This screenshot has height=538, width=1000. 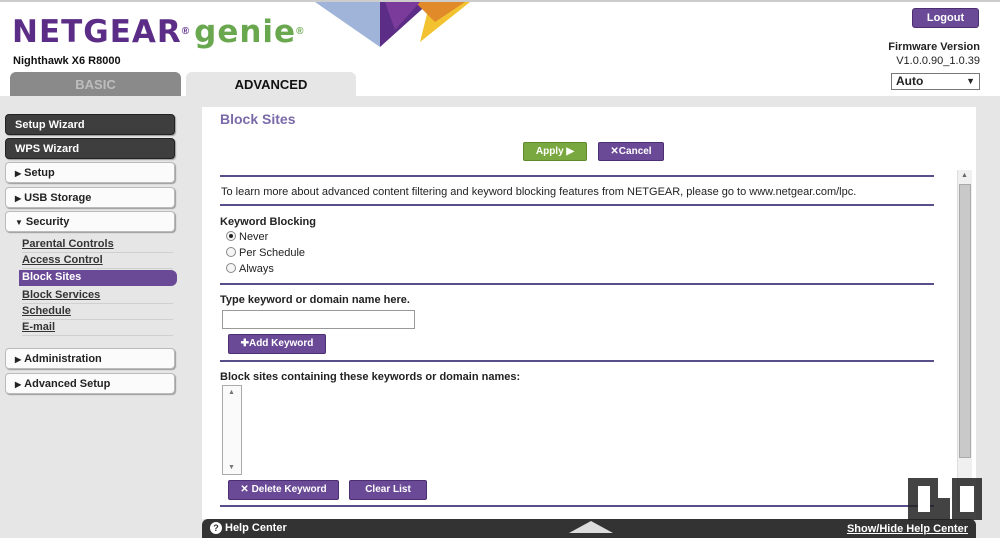 I want to click on content-scrollbar: ▲, so click(x=964, y=341).